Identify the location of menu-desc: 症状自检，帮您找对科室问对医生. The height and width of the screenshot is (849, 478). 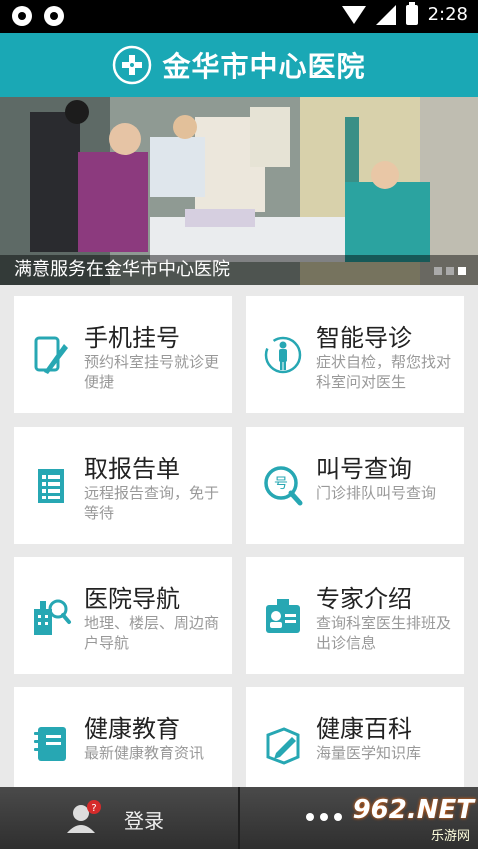
(384, 372).